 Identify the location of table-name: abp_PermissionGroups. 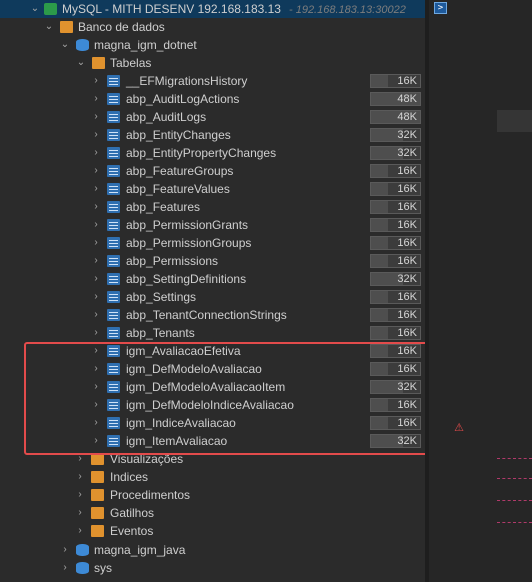
(189, 243).